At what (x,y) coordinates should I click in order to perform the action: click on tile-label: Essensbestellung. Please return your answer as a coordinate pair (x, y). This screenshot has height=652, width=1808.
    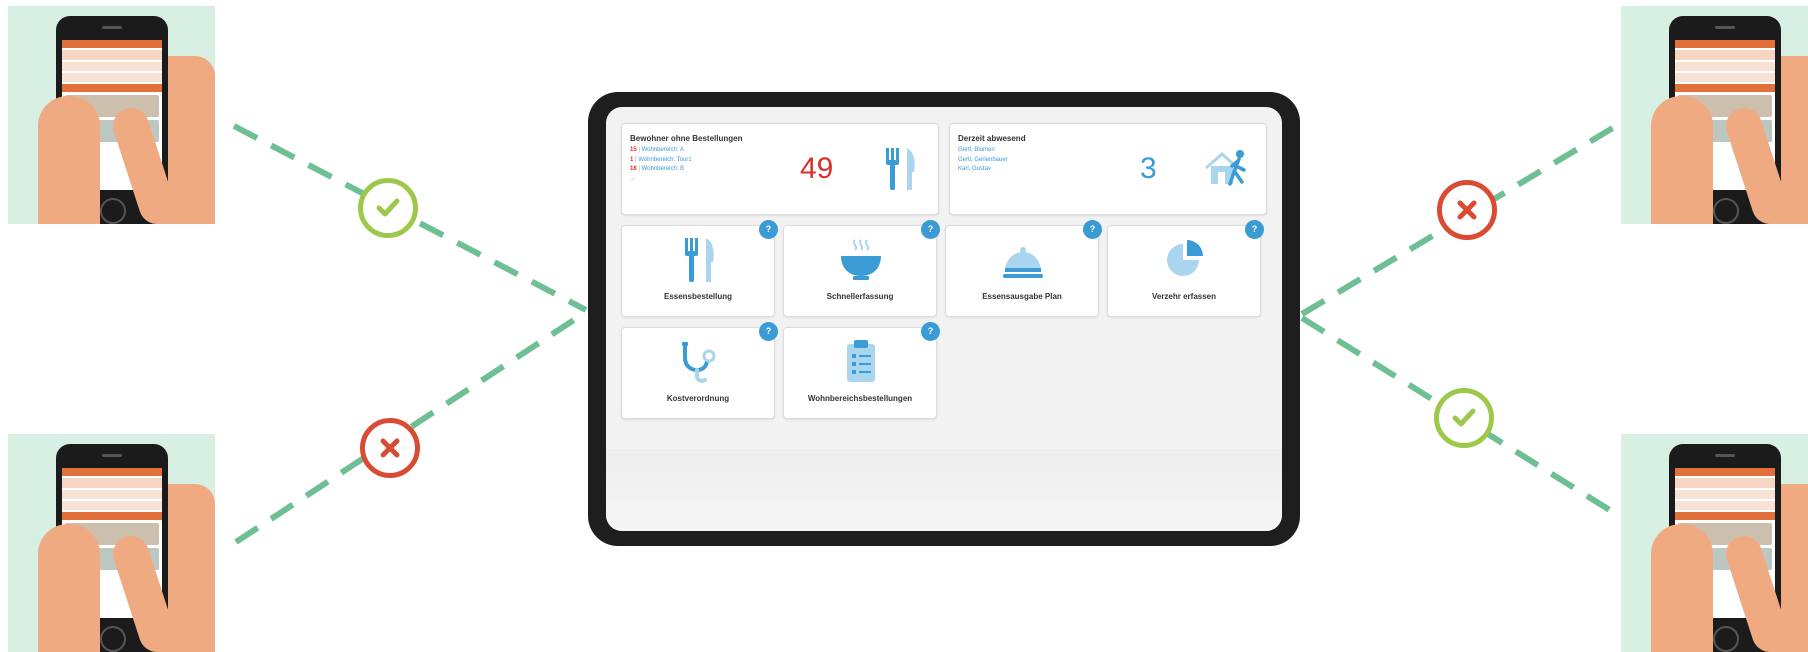
    Looking at the image, I should click on (698, 296).